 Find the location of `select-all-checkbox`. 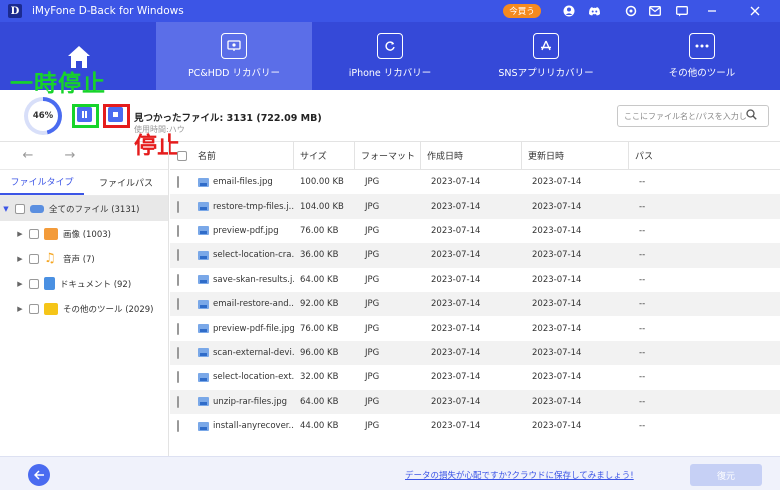

select-all-checkbox is located at coordinates (182, 155).